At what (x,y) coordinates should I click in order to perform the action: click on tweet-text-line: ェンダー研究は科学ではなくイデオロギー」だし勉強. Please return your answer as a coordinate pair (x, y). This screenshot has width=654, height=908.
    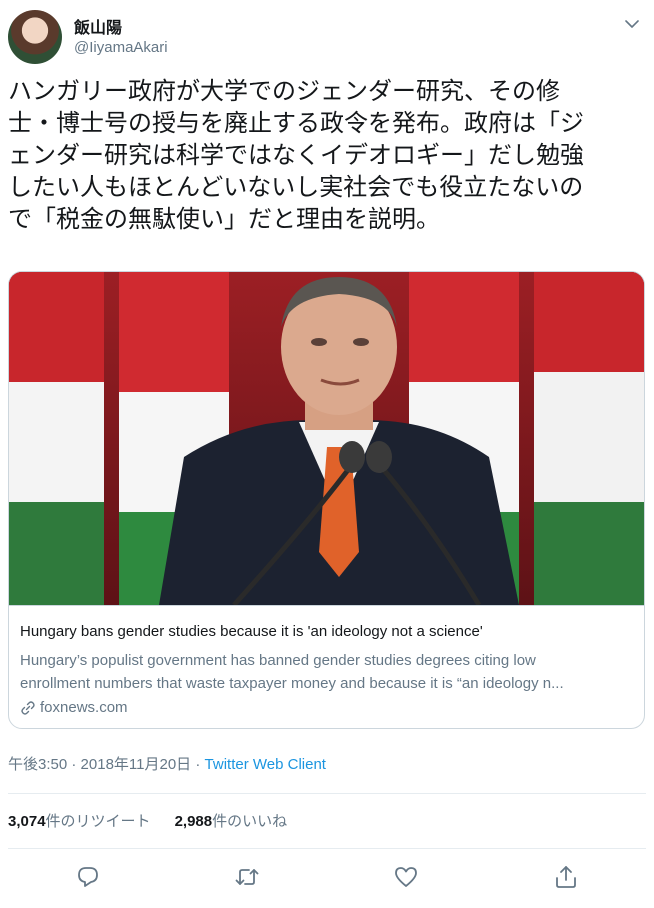
    Looking at the image, I should click on (296, 155).